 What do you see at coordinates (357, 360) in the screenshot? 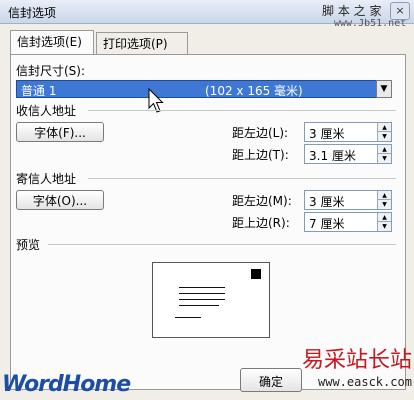
I see `watermark-site-name-bottom: 易采站长站` at bounding box center [357, 360].